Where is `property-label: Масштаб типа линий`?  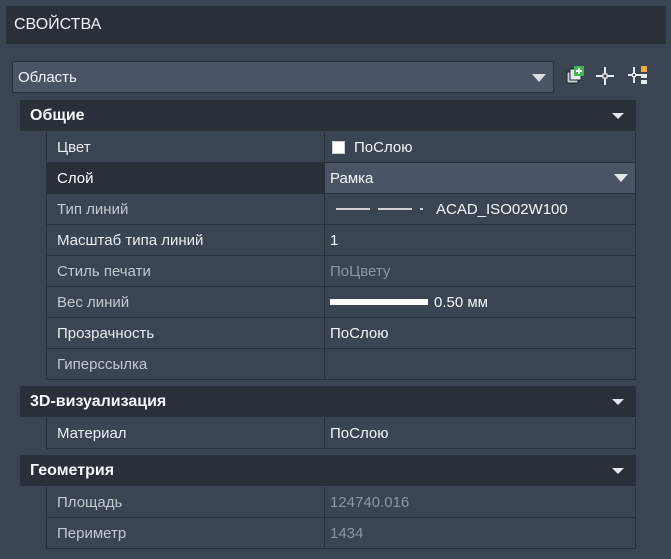
property-label: Масштаб типа линий is located at coordinates (186, 240).